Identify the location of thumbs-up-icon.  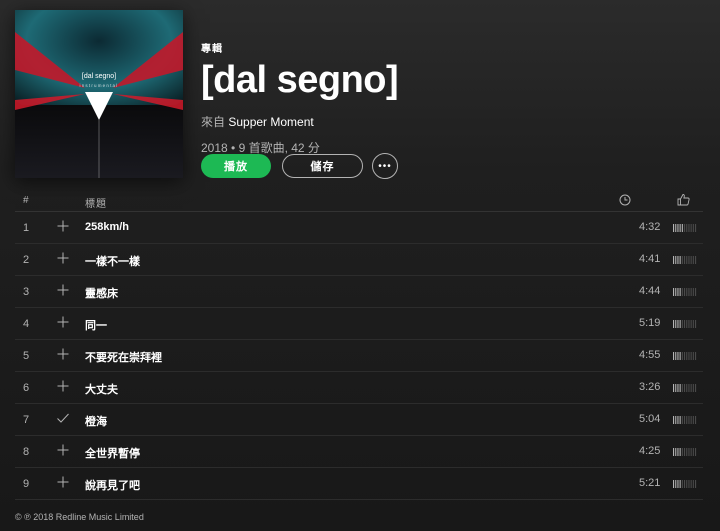
(683, 201).